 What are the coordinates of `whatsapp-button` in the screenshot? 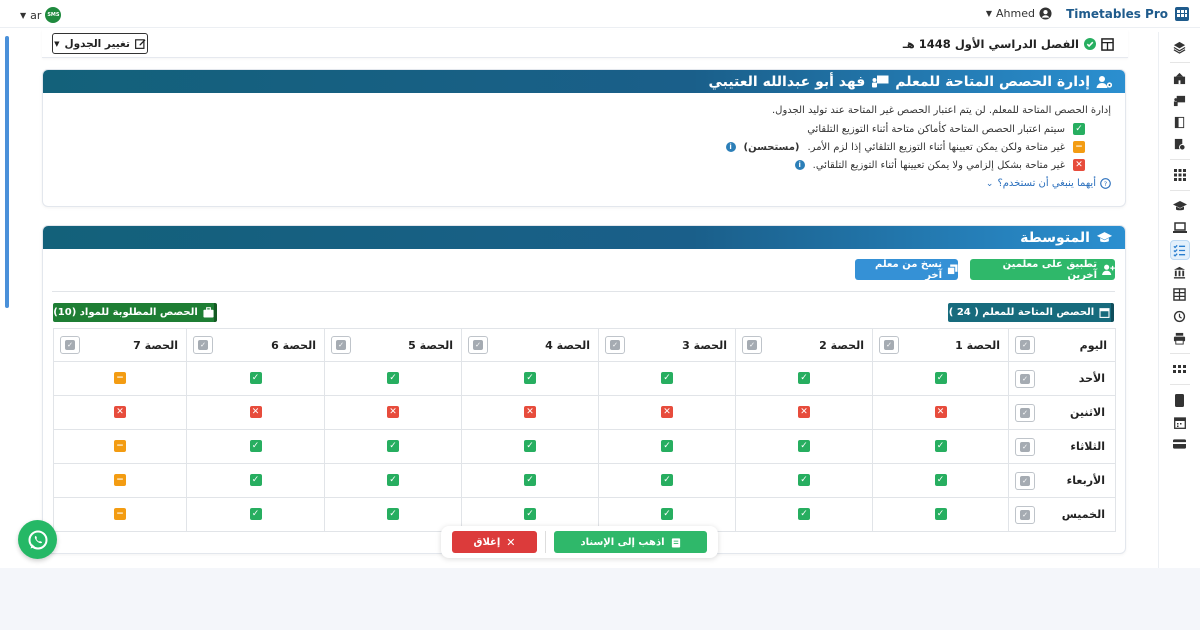 It's located at (37, 539).